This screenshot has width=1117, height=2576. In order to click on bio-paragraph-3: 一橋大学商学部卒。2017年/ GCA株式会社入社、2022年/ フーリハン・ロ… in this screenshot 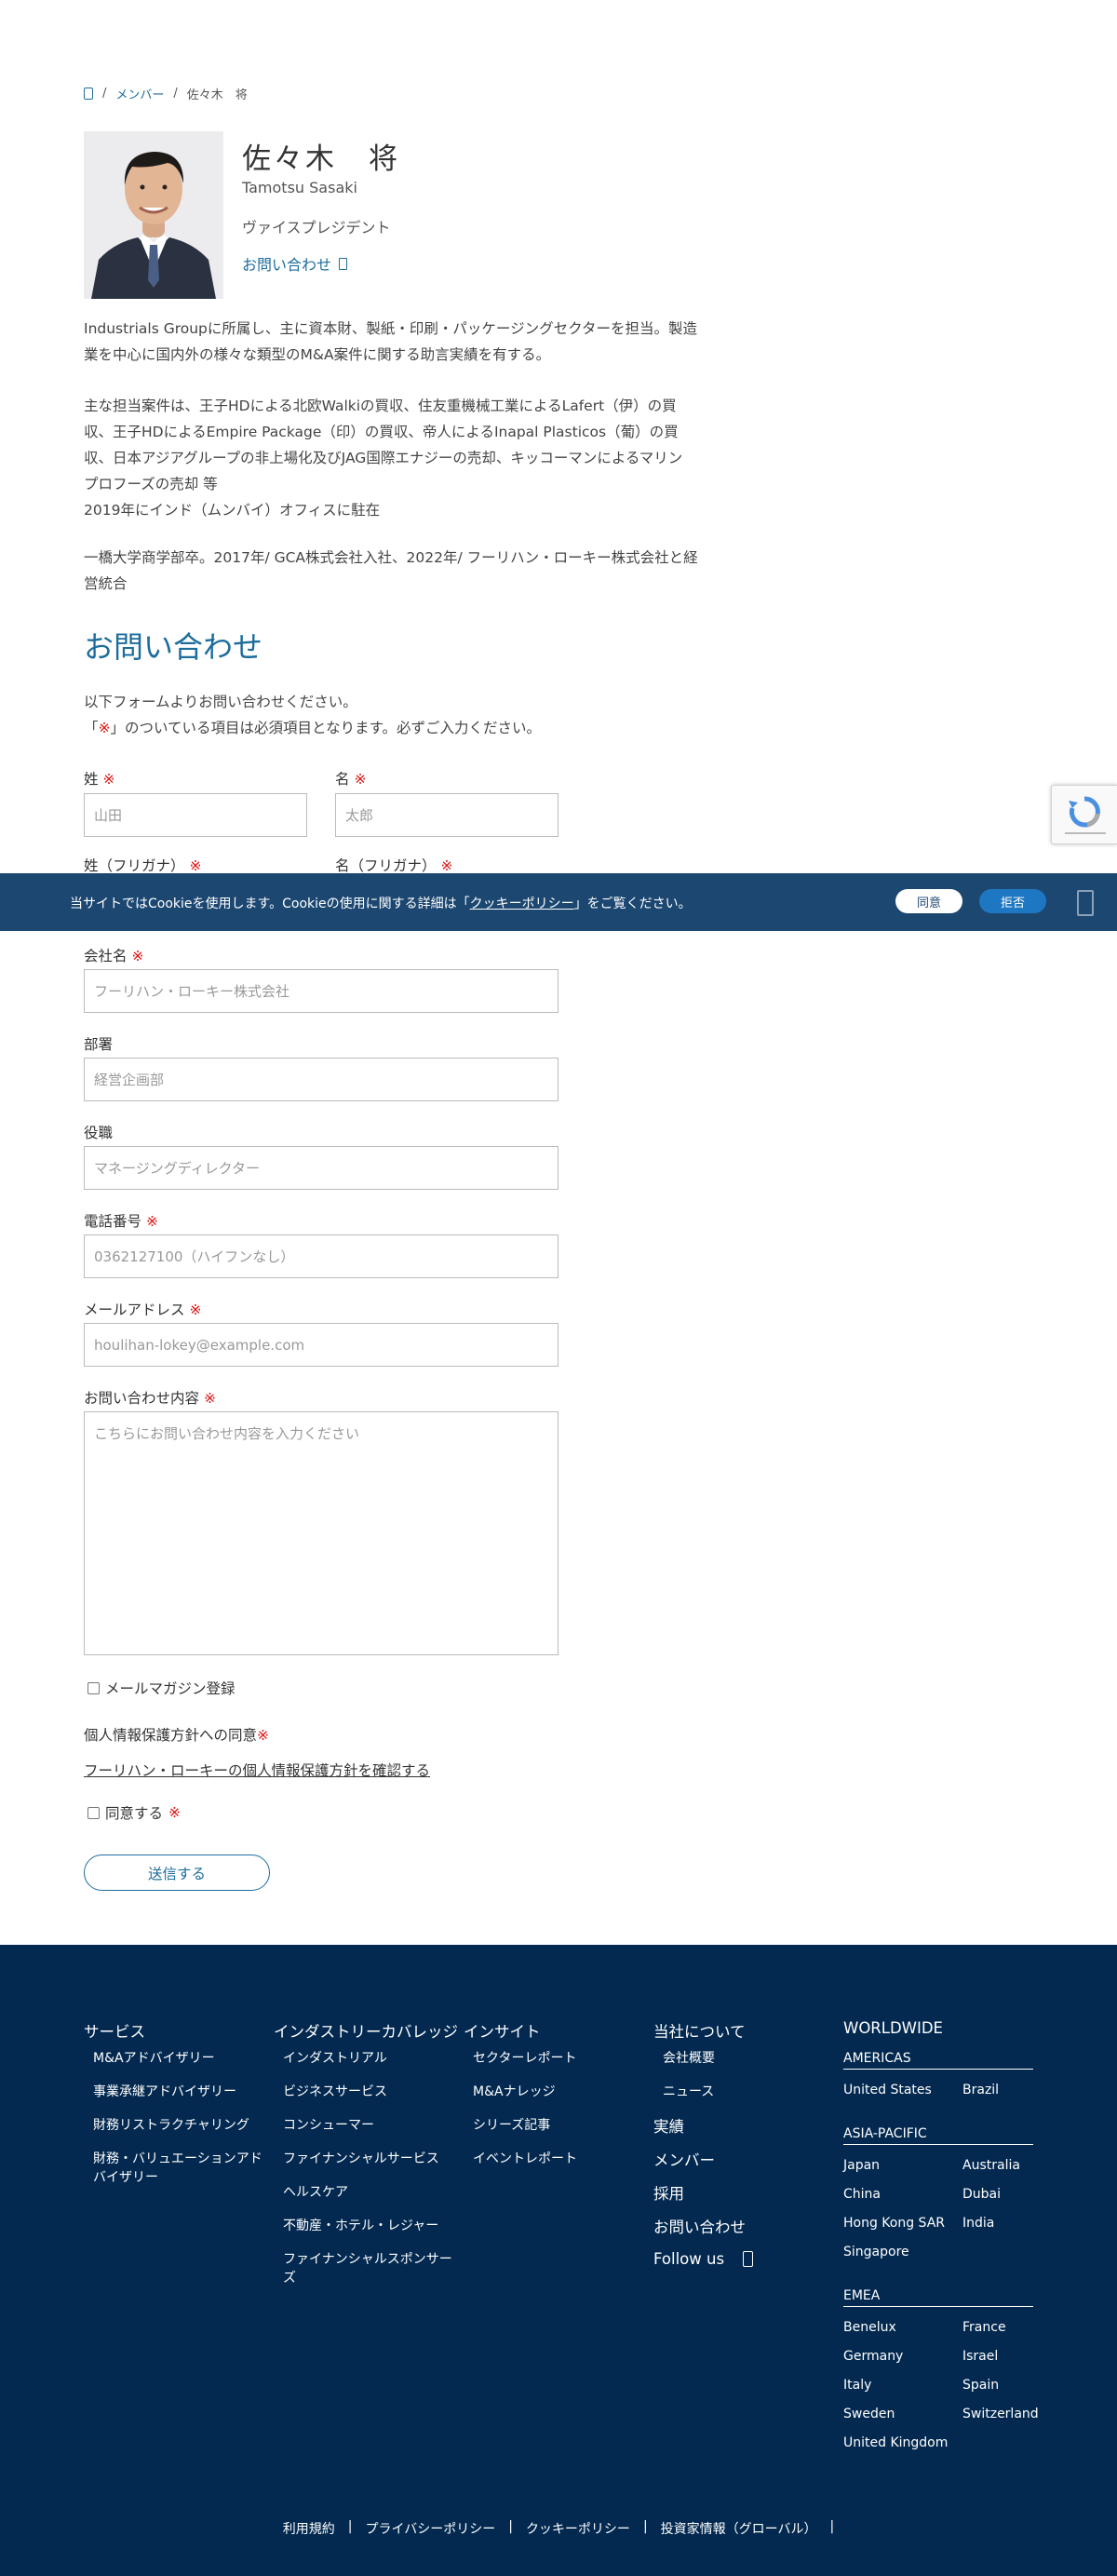, I will do `click(391, 570)`.